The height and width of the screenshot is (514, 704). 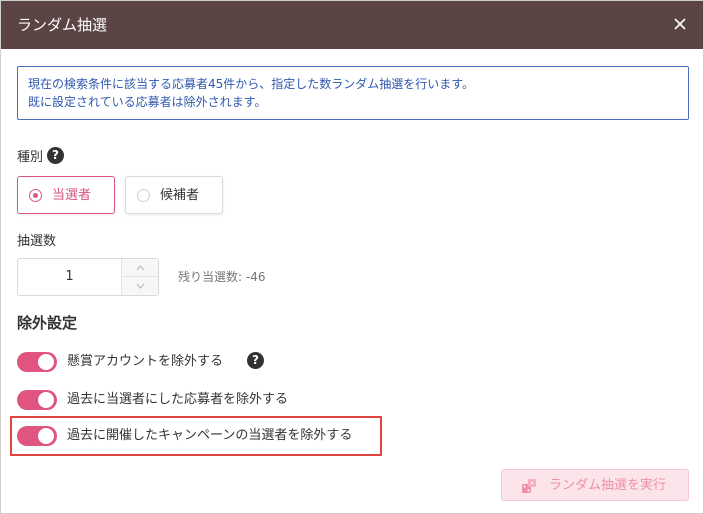 I want to click on radio-circle, so click(x=143, y=195).